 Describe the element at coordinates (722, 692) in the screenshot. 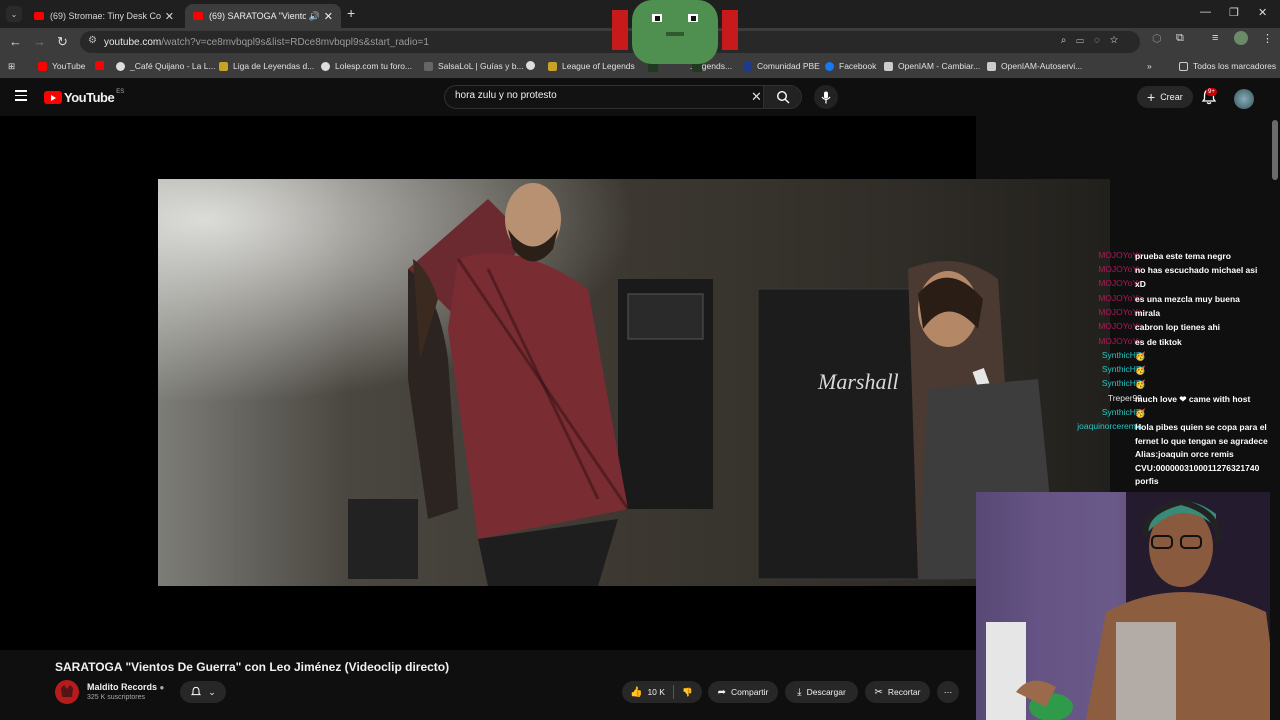

I see `share-icon: ➦` at that location.